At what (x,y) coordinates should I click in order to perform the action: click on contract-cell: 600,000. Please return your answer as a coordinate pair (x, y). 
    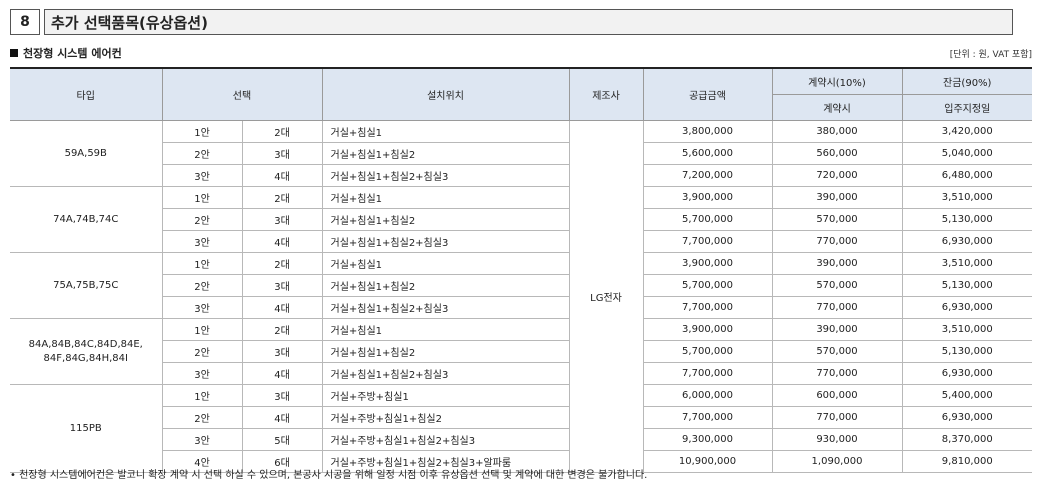
    Looking at the image, I should click on (837, 395).